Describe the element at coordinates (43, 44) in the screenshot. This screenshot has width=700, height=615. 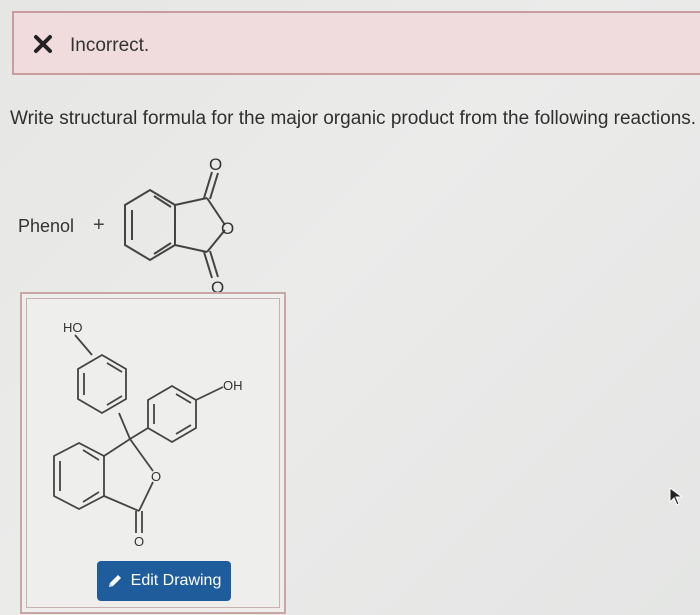
I see `x-icon` at that location.